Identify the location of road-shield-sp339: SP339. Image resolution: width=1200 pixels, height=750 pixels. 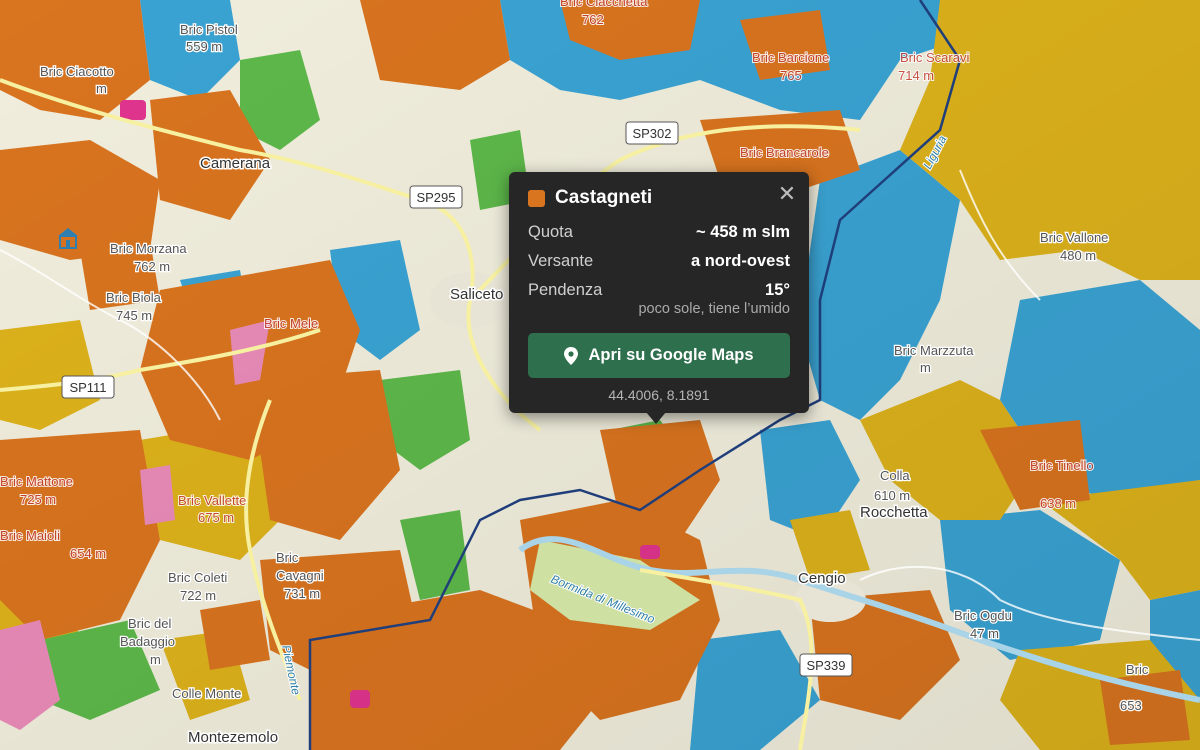
(826, 665).